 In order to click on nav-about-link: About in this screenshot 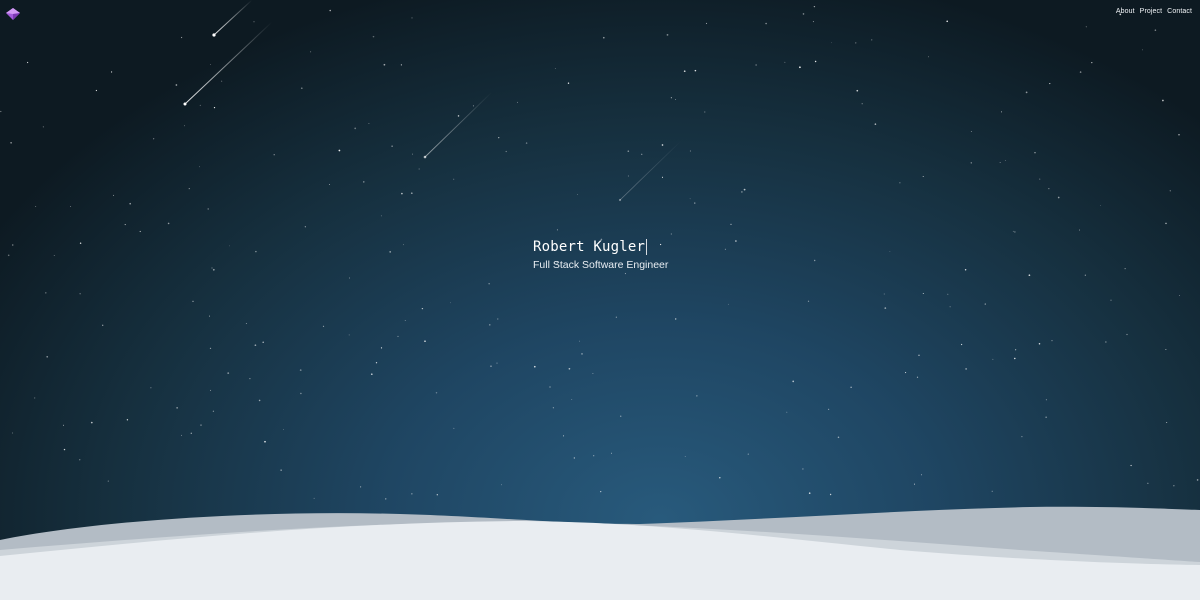, I will do `click(1125, 11)`.